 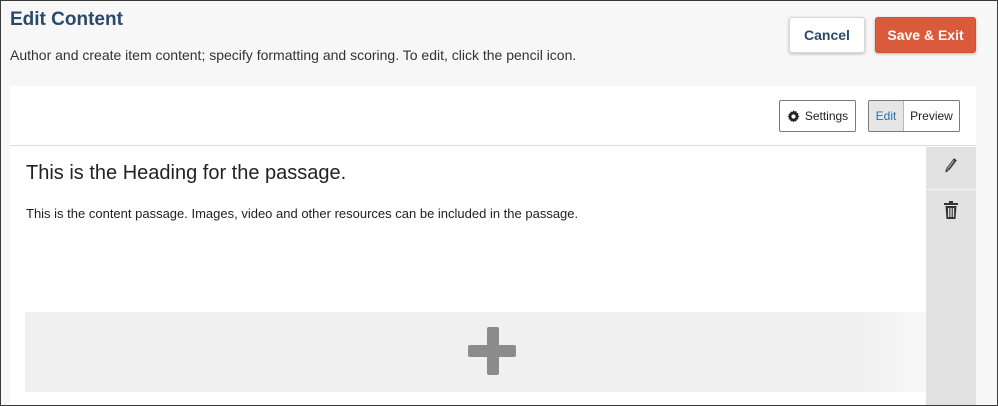 What do you see at coordinates (827, 35) in the screenshot?
I see `cancel-button: Cancel` at bounding box center [827, 35].